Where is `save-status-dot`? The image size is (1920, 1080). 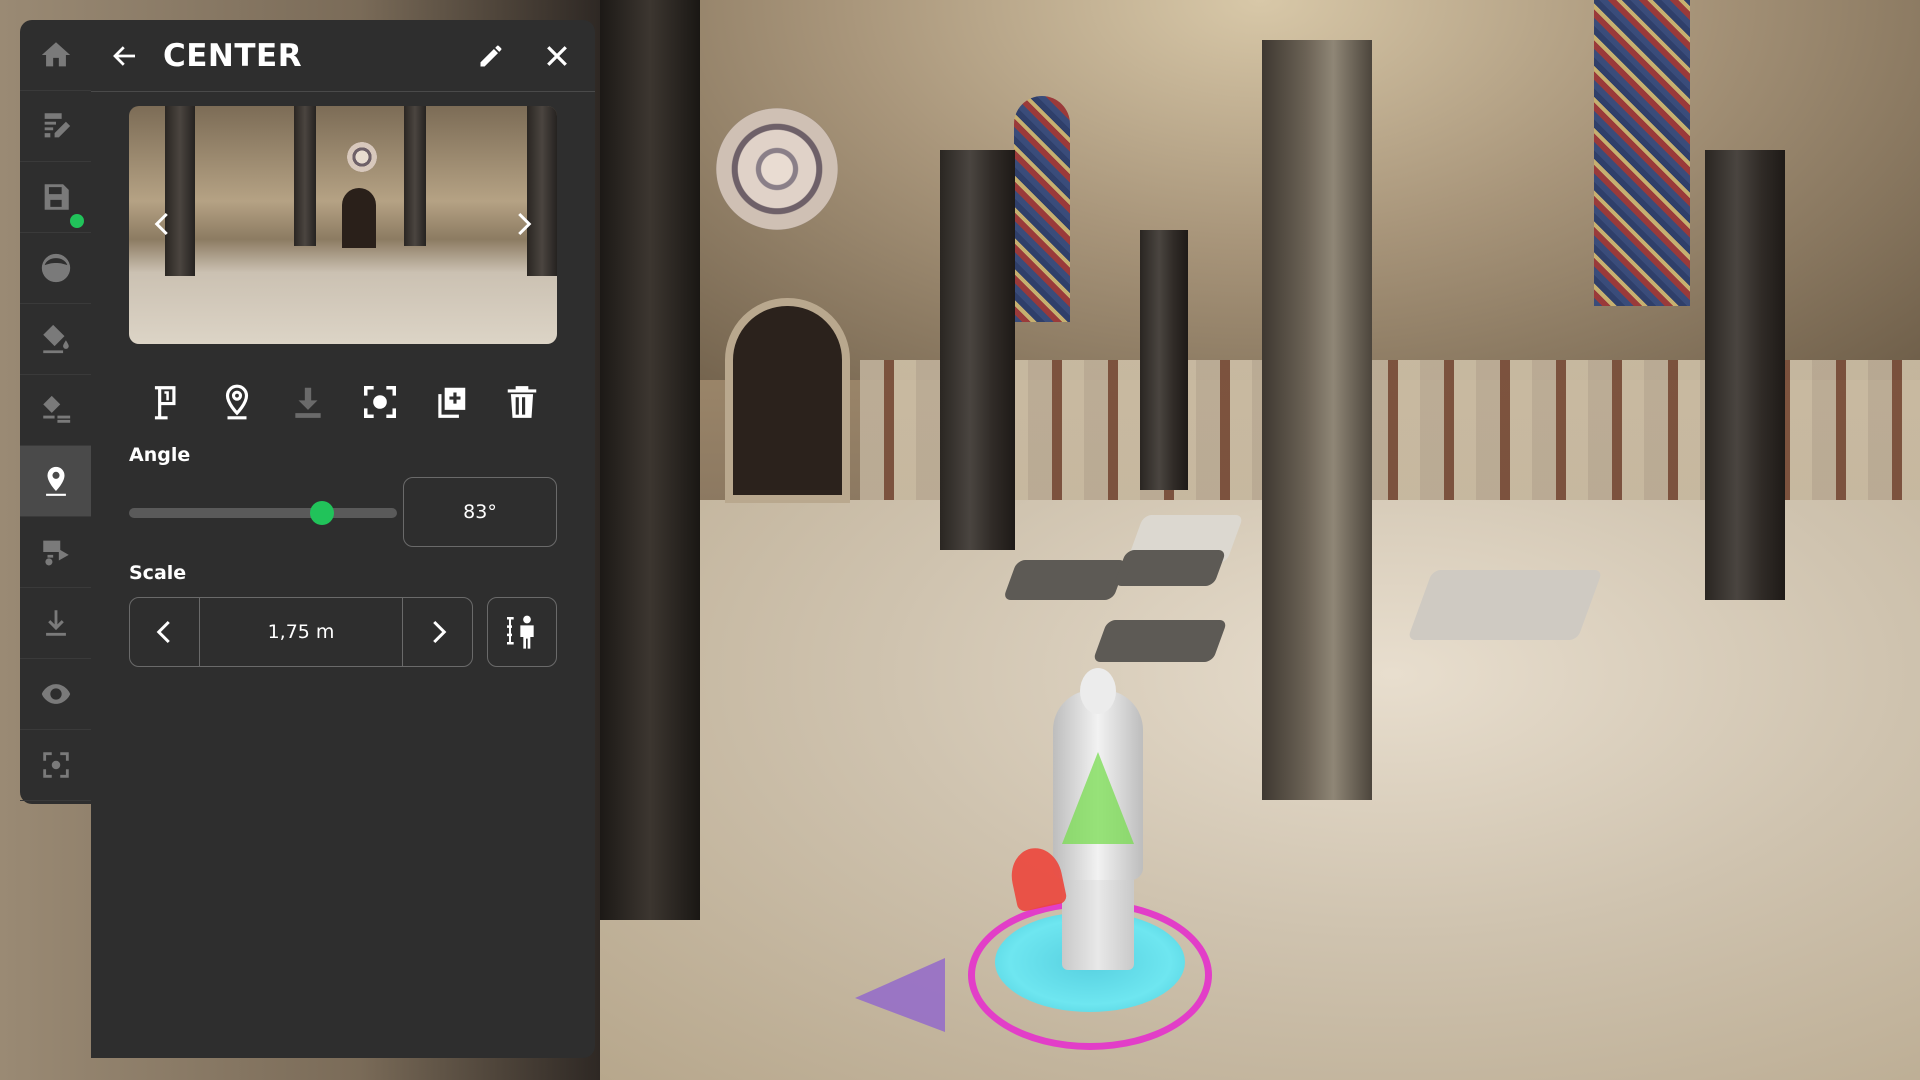
save-status-dot is located at coordinates (77, 221).